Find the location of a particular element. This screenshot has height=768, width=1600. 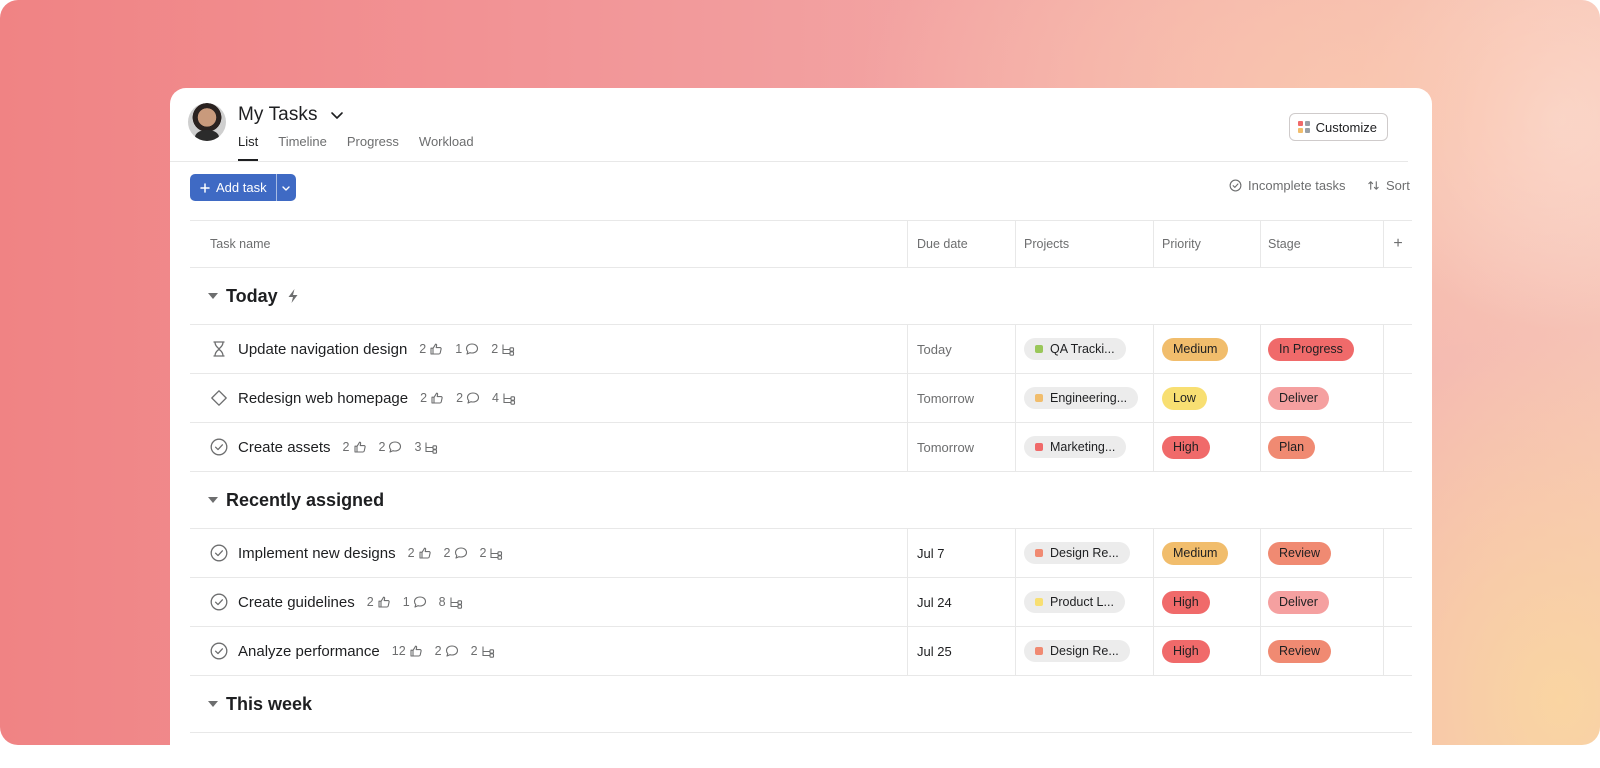

subtasks-count: 4 is located at coordinates (504, 398).